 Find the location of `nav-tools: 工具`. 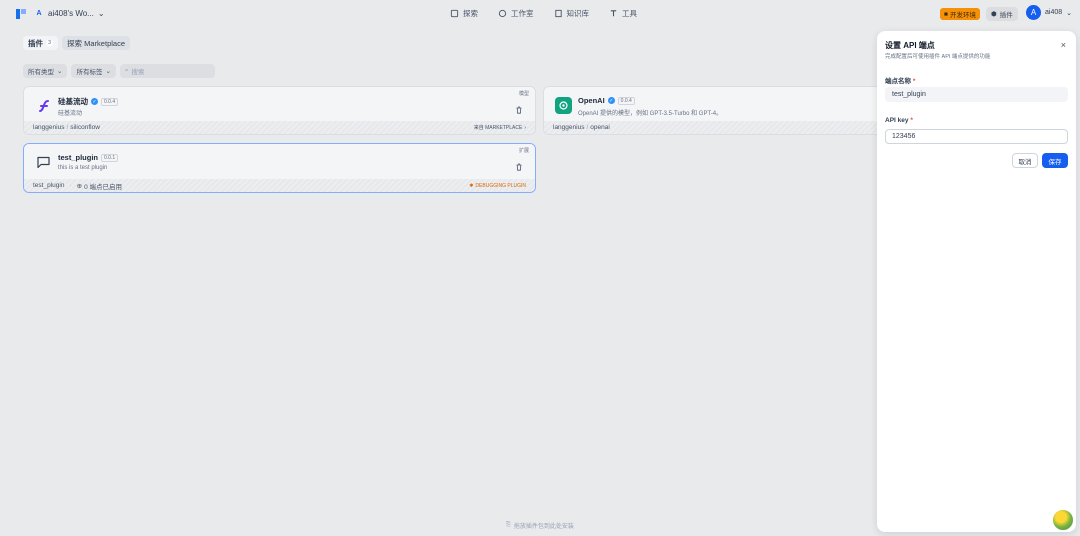

nav-tools: 工具 is located at coordinates (623, 13).